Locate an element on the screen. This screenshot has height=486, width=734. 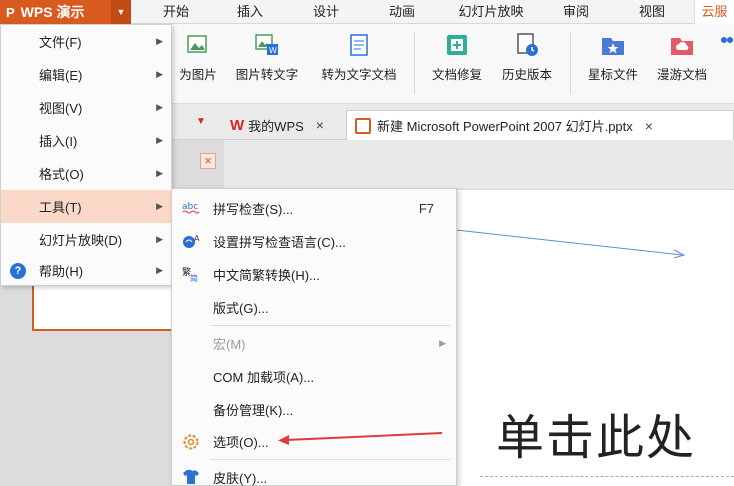
ribbon-label: 转为文字文档 is located at coordinates (359, 75).